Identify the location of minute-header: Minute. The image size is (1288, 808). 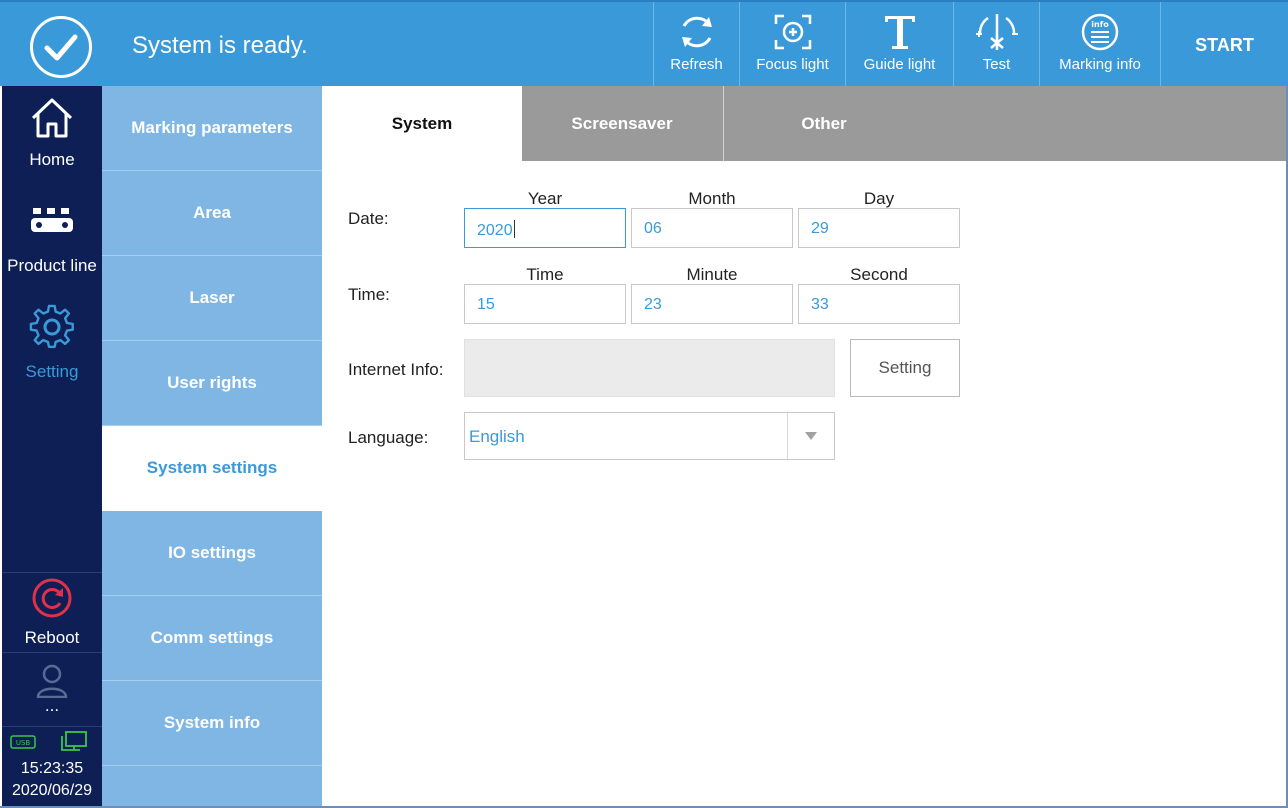
(712, 274).